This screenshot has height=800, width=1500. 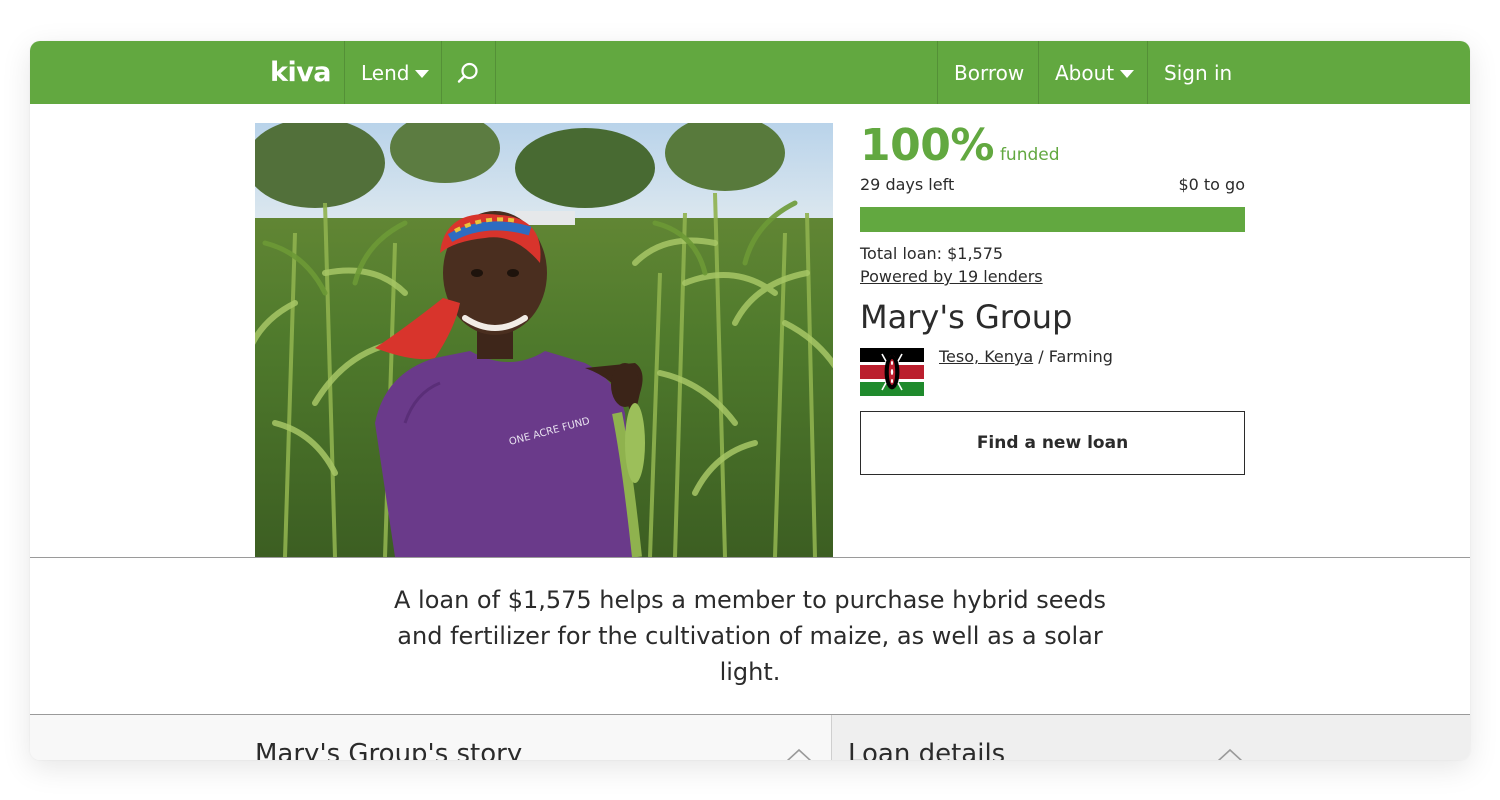 I want to click on story-section-title: Mary's Group's story, so click(x=389, y=749).